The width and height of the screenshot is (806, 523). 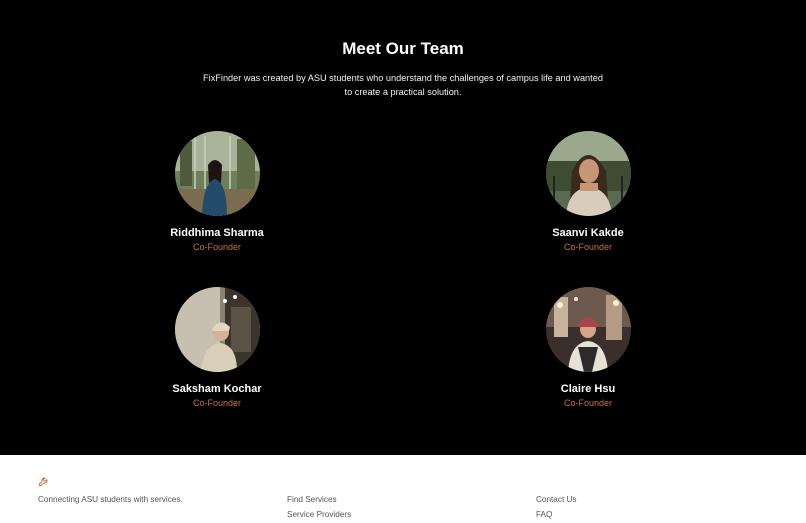 I want to click on team-member-card: Riddhima Sharma Co-Founder, so click(x=217, y=192).